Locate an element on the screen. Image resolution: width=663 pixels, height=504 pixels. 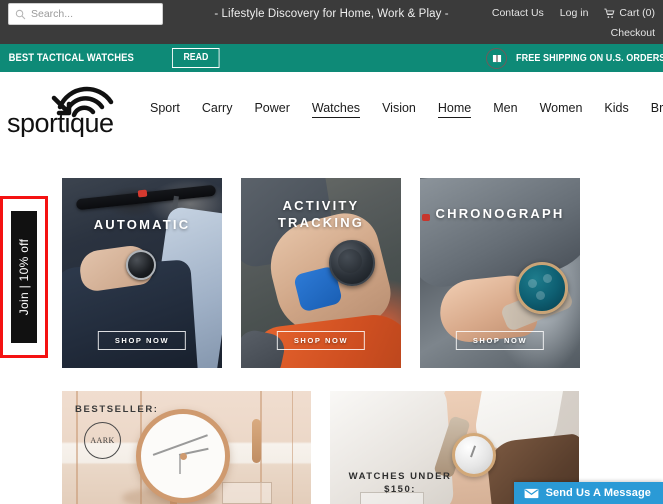
decor-line is located at coordinates (292, 447).